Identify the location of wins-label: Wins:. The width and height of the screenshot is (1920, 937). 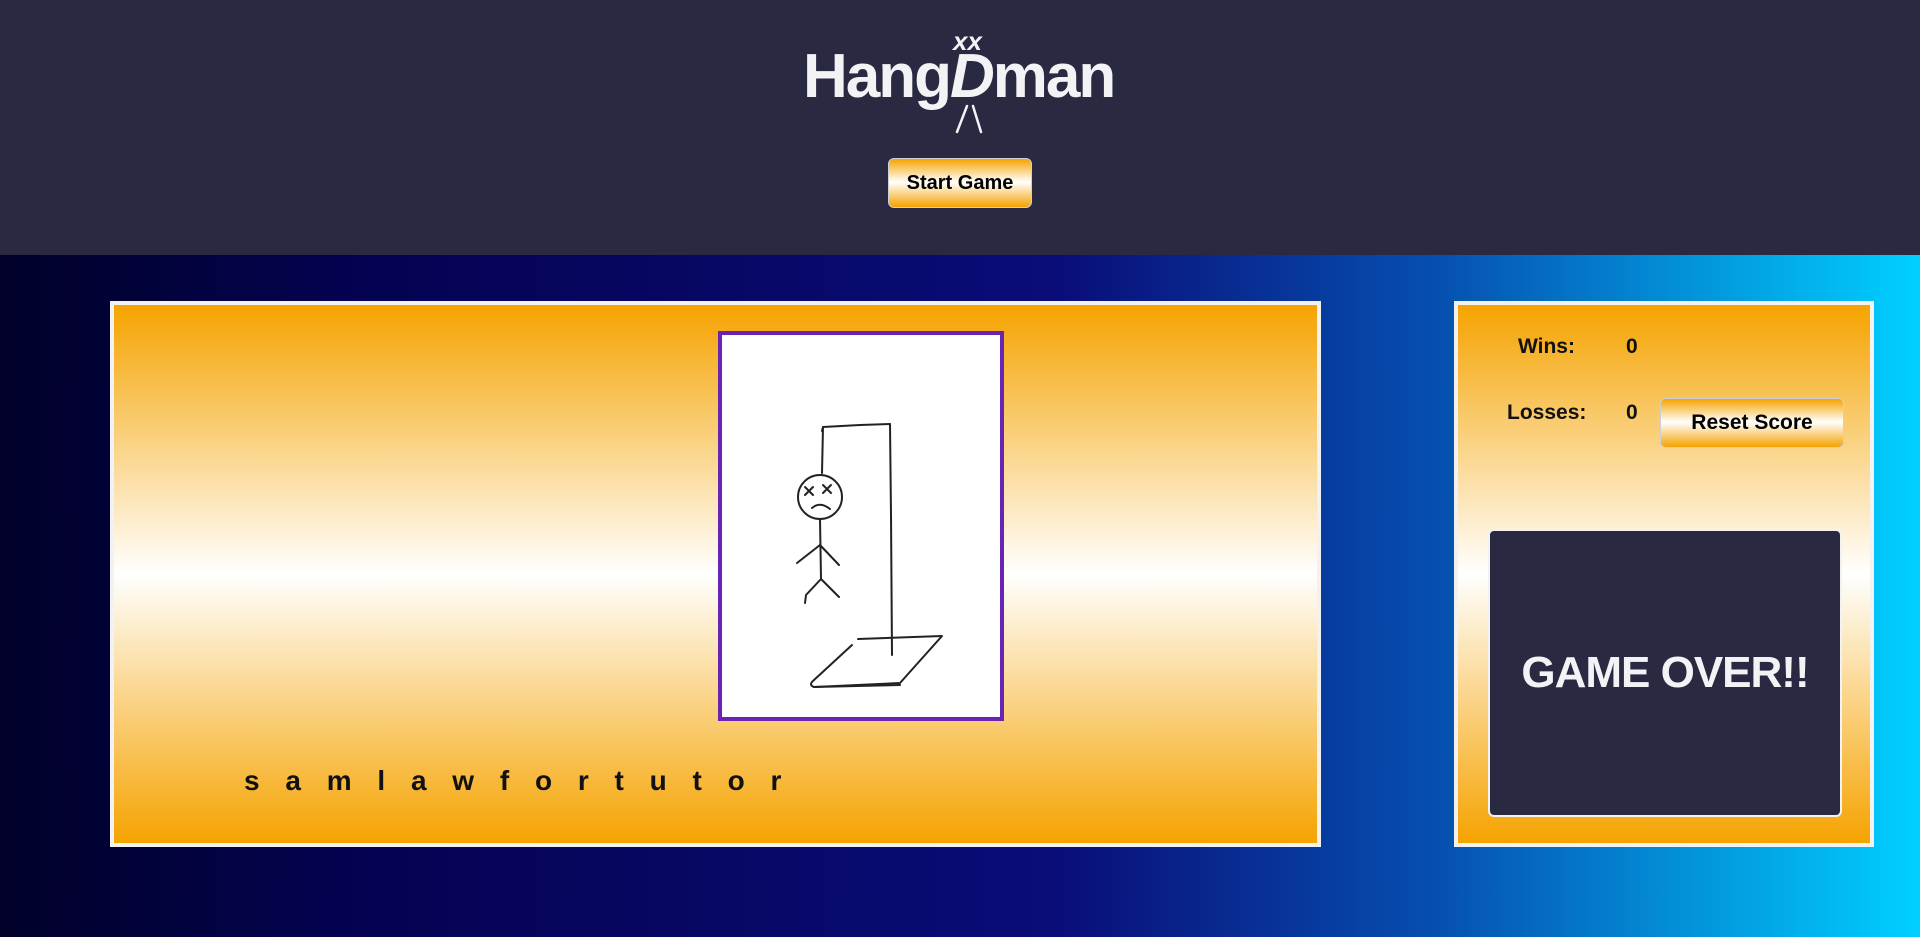
(1546, 346).